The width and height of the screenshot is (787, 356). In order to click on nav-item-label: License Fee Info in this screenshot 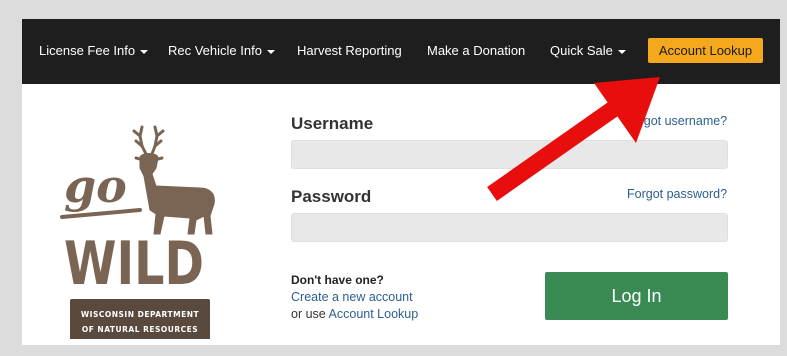, I will do `click(87, 50)`.